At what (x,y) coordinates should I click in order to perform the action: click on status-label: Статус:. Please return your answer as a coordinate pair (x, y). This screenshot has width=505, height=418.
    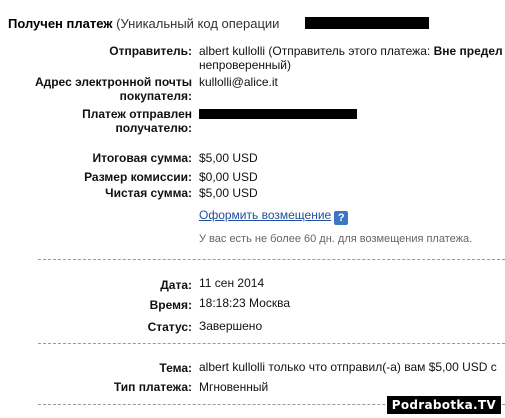
    Looking at the image, I should click on (169, 327).